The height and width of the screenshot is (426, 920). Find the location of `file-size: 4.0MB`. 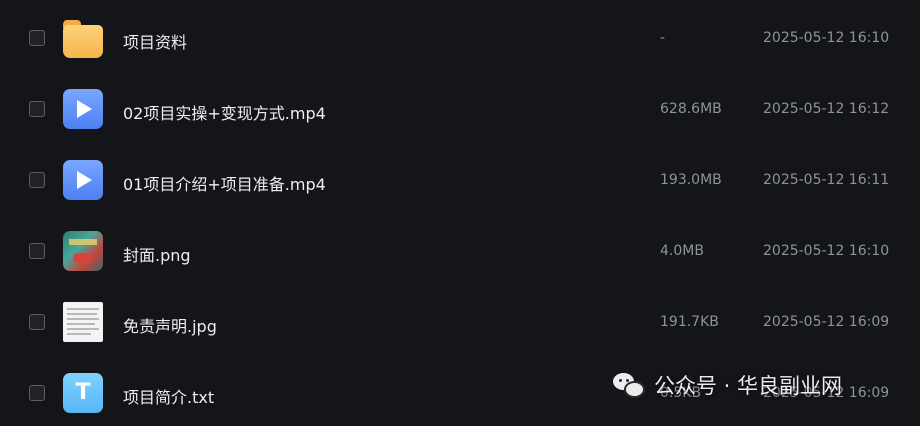

file-size: 4.0MB is located at coordinates (682, 251).